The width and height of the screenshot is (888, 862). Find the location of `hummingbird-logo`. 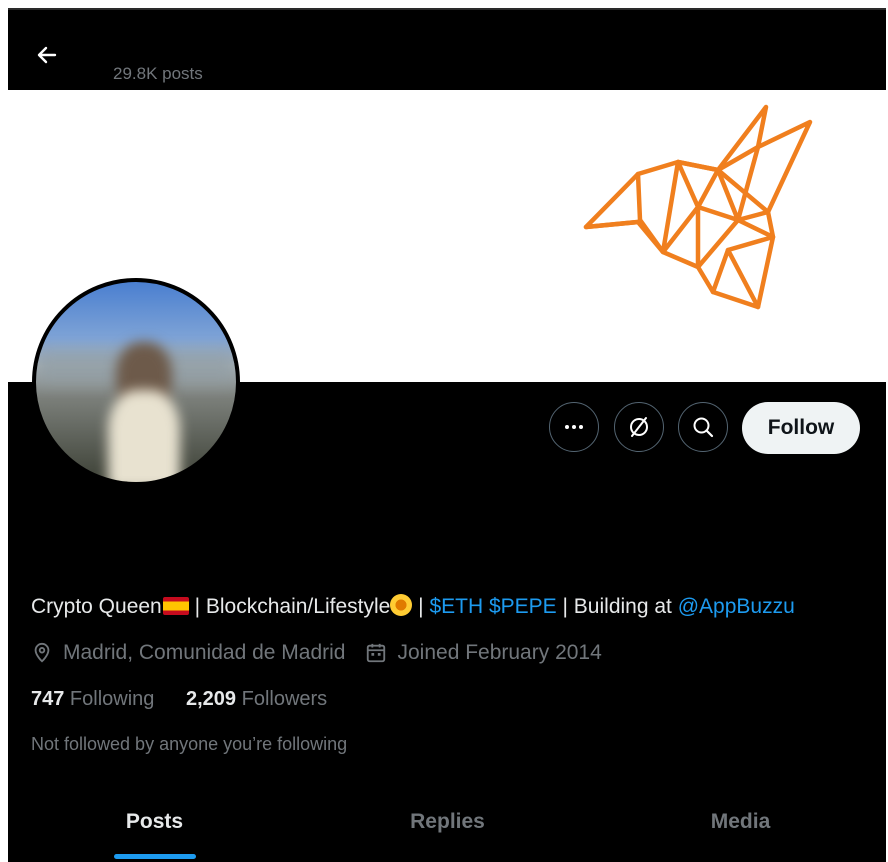

hummingbird-logo is located at coordinates (698, 207).